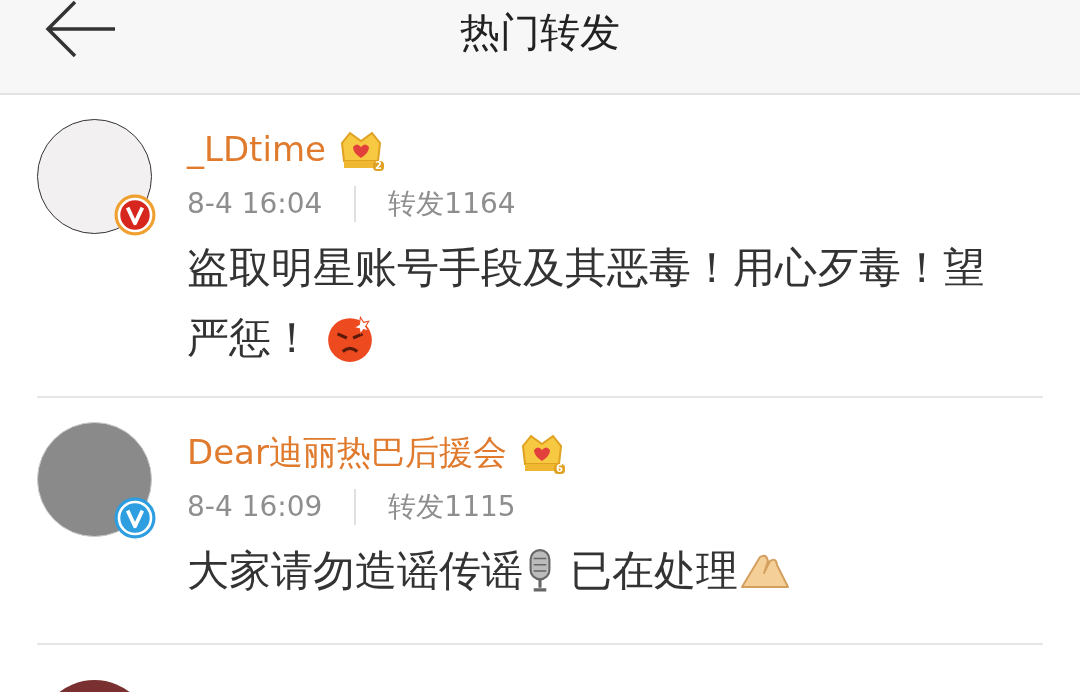 The width and height of the screenshot is (1080, 692). I want to click on username-link: Dear迪丽热巴后援会, so click(347, 452).